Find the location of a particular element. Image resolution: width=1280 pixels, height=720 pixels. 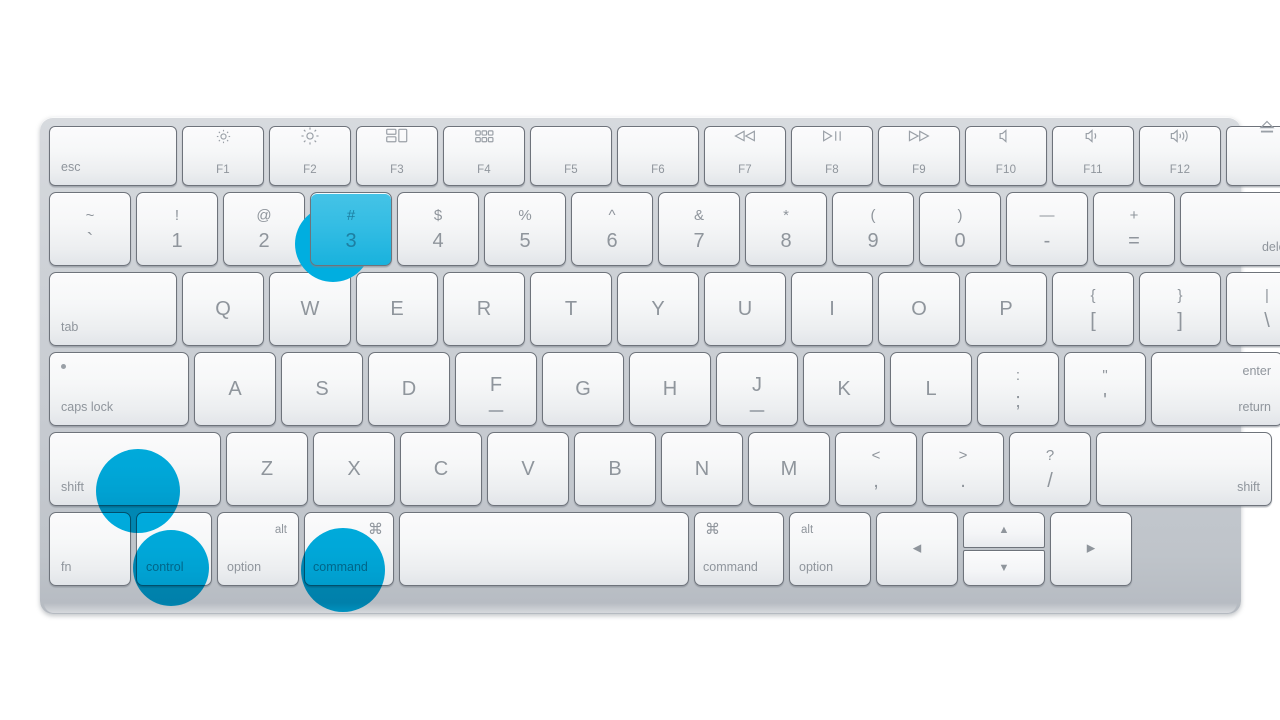

key-slash-shifted: ? is located at coordinates (1050, 455).